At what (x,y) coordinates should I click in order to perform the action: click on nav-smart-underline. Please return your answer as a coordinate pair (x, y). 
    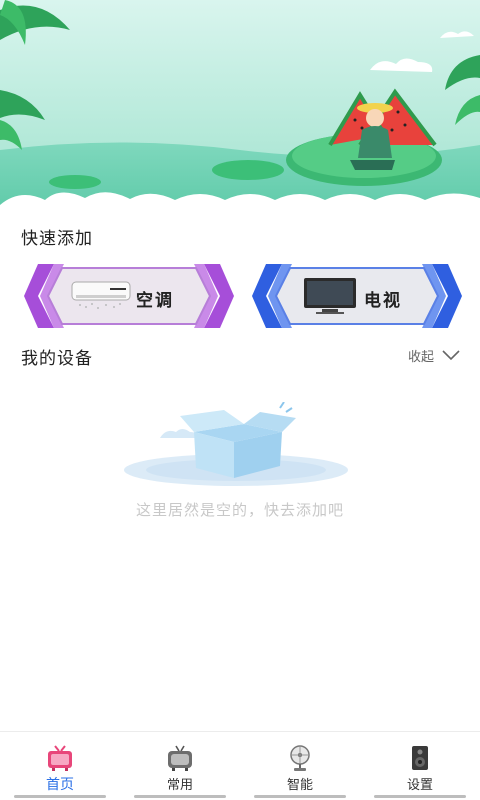
    Looking at the image, I should click on (300, 796).